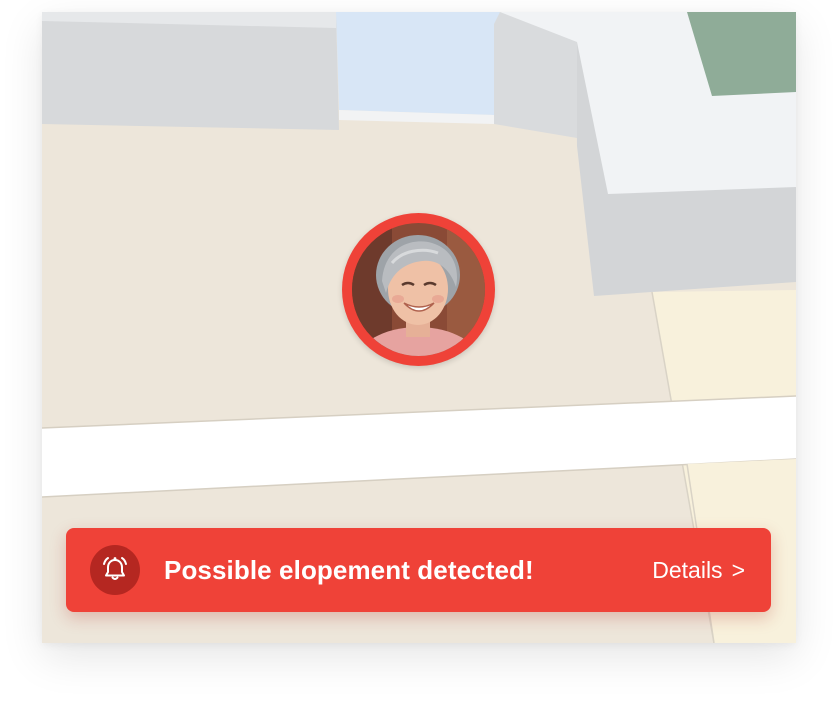 The width and height of the screenshot is (839, 704). What do you see at coordinates (687, 569) in the screenshot?
I see `details-label: Details` at bounding box center [687, 569].